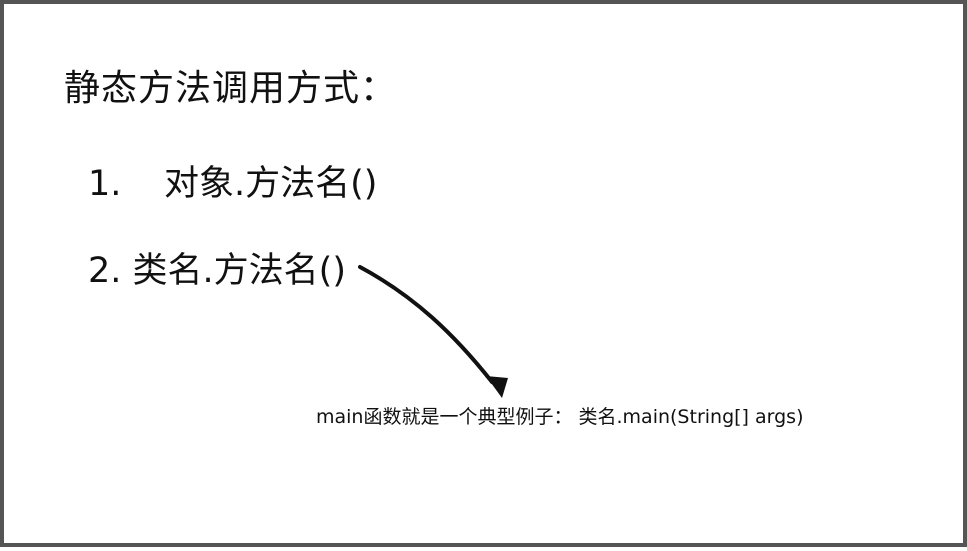  I want to click on list-item-1: 1. 对象.方法名(), so click(232, 184).